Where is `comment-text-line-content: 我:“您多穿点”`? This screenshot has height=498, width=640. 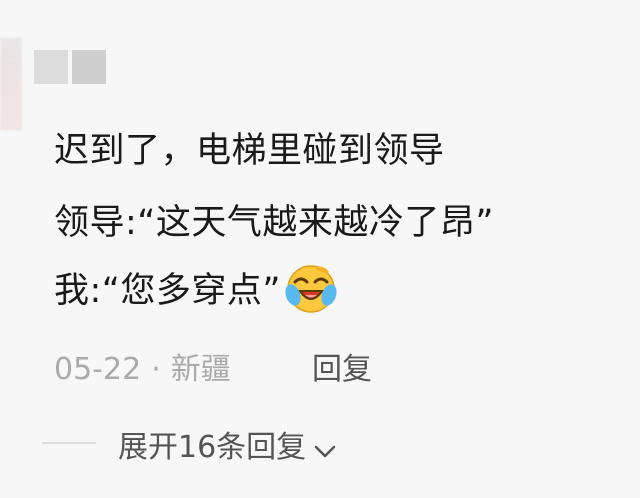
comment-text-line-content: 我:“您多穿点” is located at coordinates (168, 291).